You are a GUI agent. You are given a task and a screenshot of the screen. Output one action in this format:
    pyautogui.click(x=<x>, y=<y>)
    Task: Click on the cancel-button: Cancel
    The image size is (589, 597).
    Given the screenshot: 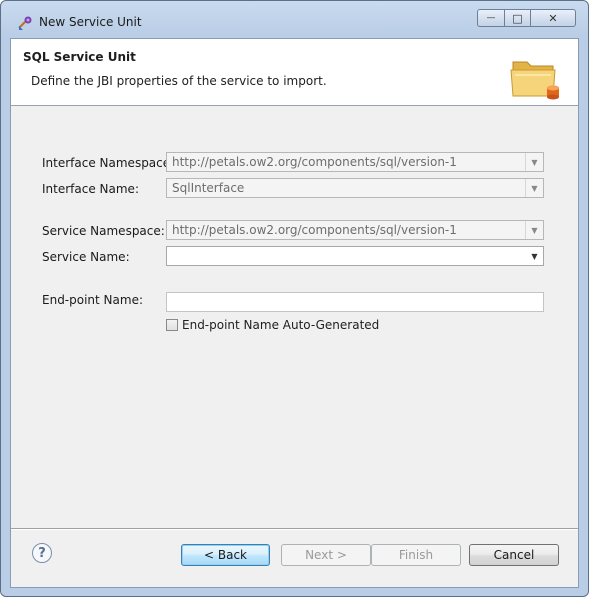 What is the action you would take?
    pyautogui.click(x=514, y=555)
    